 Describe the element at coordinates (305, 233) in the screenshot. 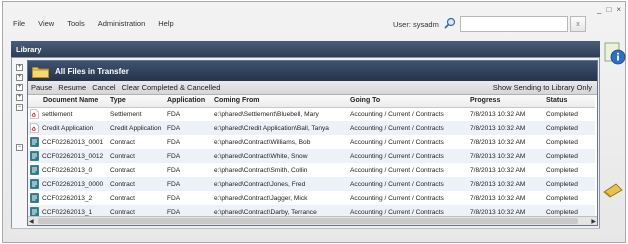

I see `library-bottom-scrollbar` at that location.